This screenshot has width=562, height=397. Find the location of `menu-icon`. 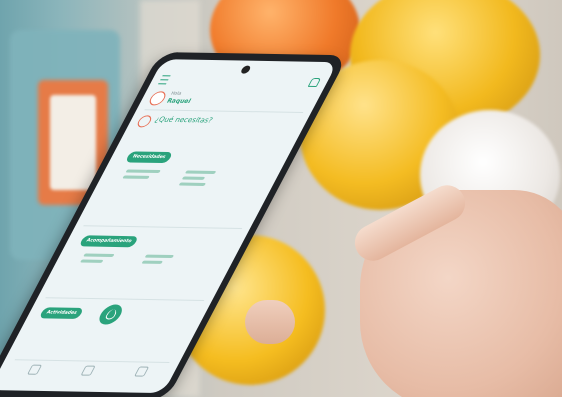

menu-icon is located at coordinates (164, 80).